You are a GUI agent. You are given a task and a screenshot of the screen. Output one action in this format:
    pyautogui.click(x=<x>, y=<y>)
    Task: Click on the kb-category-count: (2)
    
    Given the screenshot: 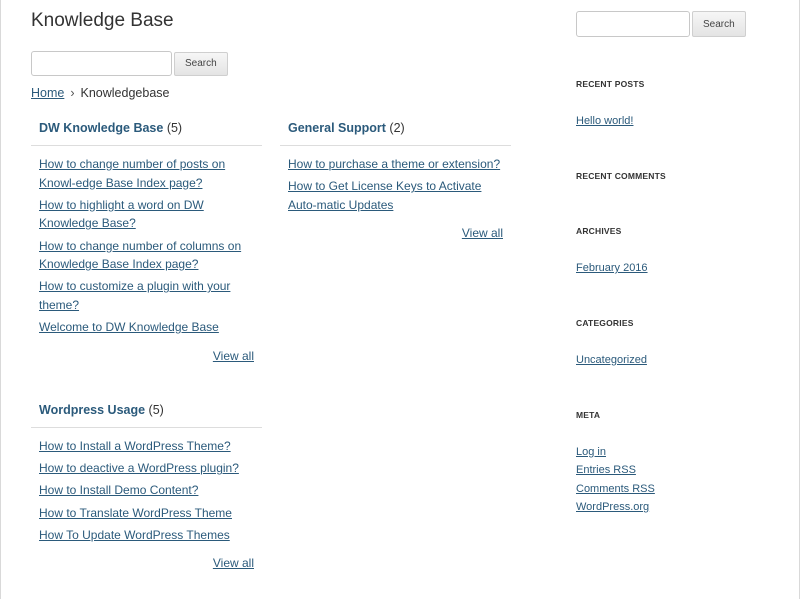 What is the action you would take?
    pyautogui.click(x=397, y=128)
    